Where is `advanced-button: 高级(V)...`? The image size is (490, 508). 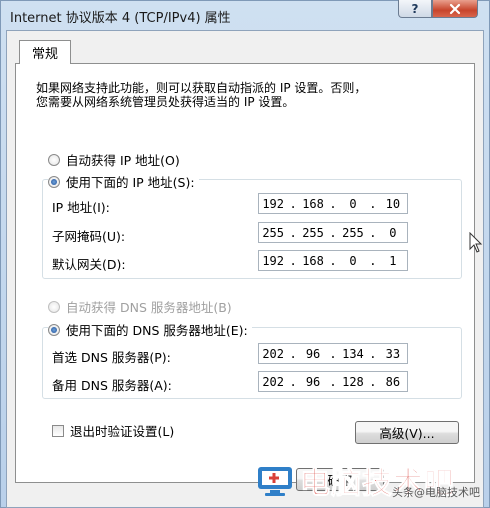
advanced-button: 高级(V)... is located at coordinates (407, 432).